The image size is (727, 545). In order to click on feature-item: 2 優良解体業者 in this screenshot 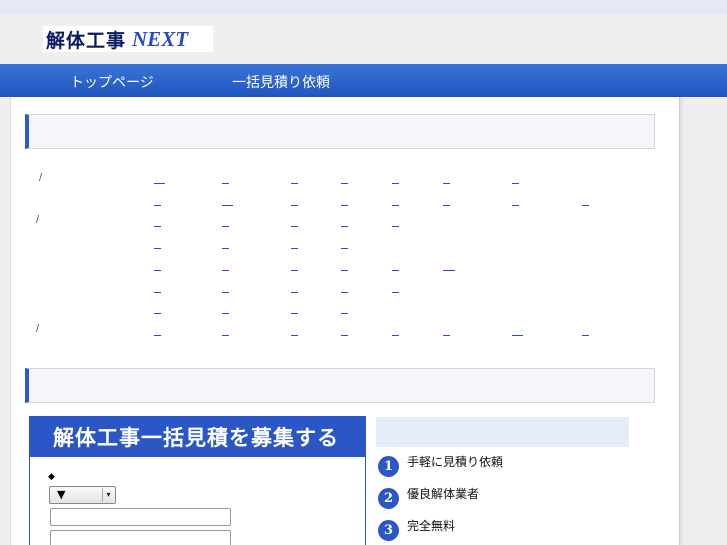, I will do `click(429, 498)`.